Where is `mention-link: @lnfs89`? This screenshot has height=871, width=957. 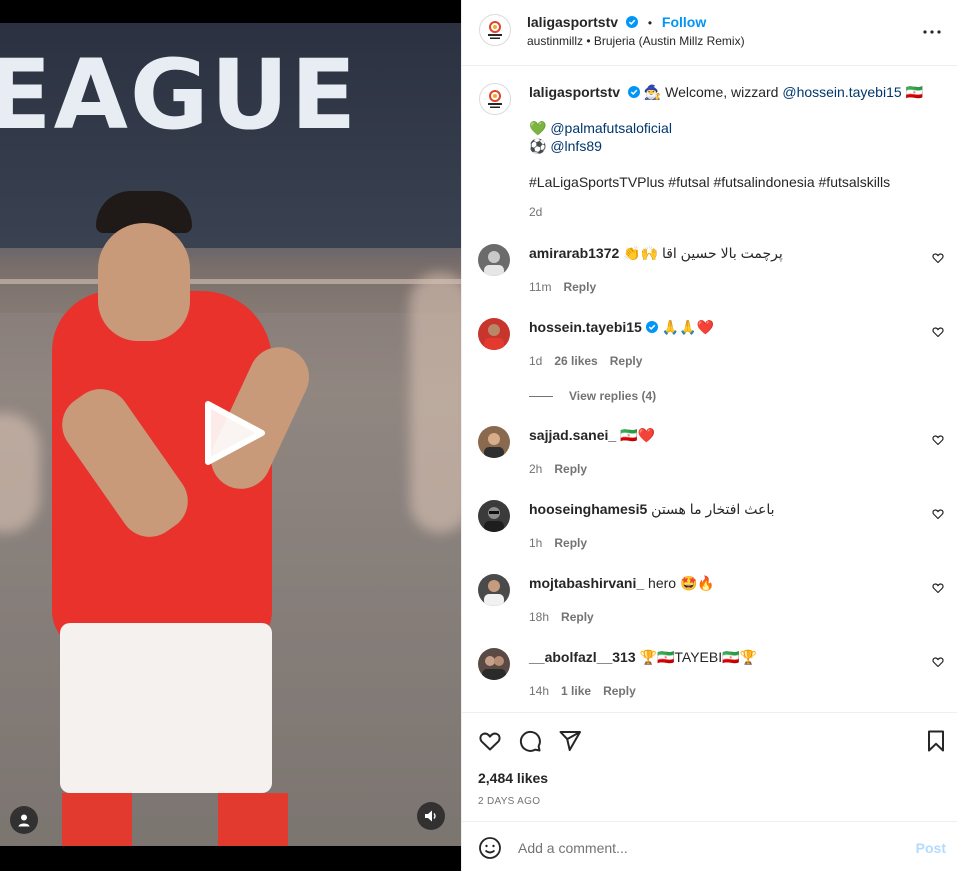 mention-link: @lnfs89 is located at coordinates (576, 146).